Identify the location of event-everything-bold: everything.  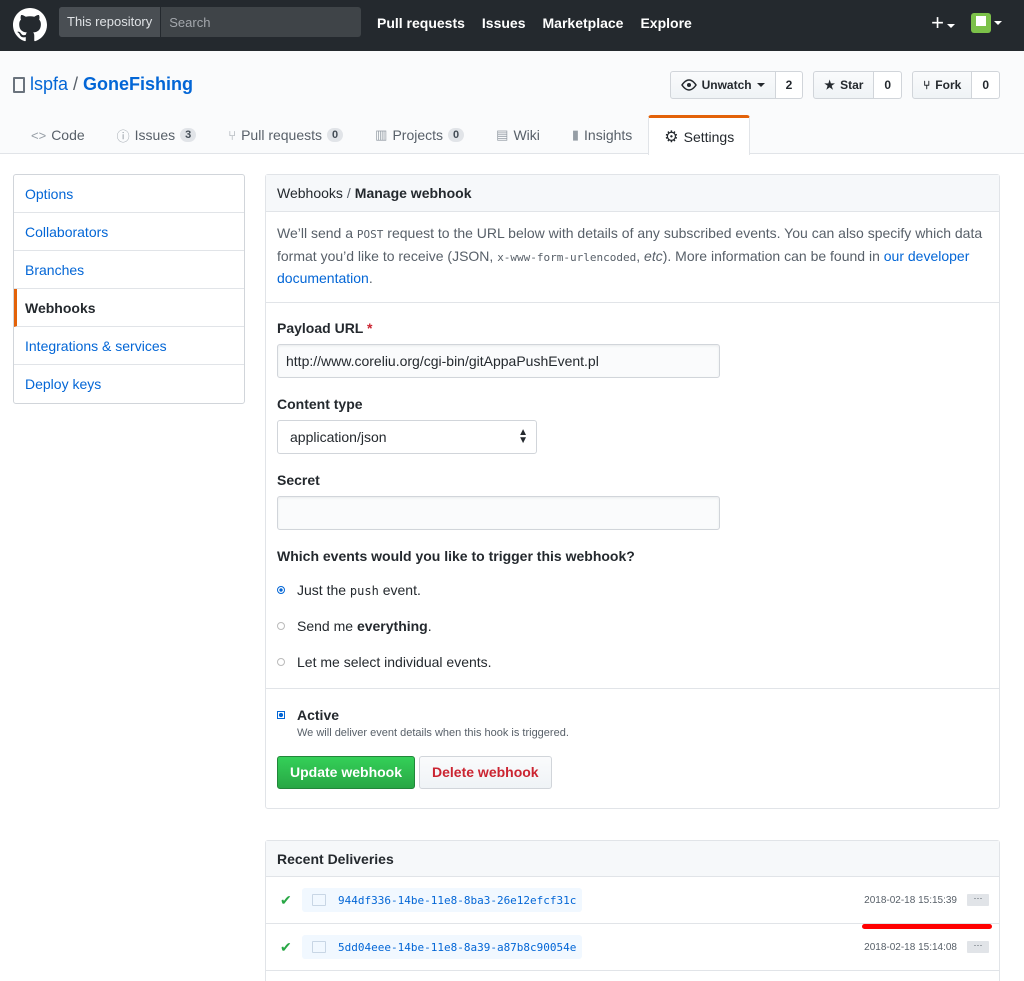
(392, 625).